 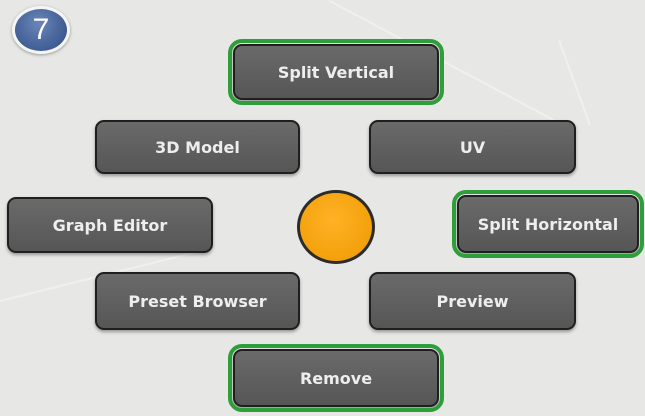 I want to click on graph-editor-button: Graph Editor, so click(x=110, y=225).